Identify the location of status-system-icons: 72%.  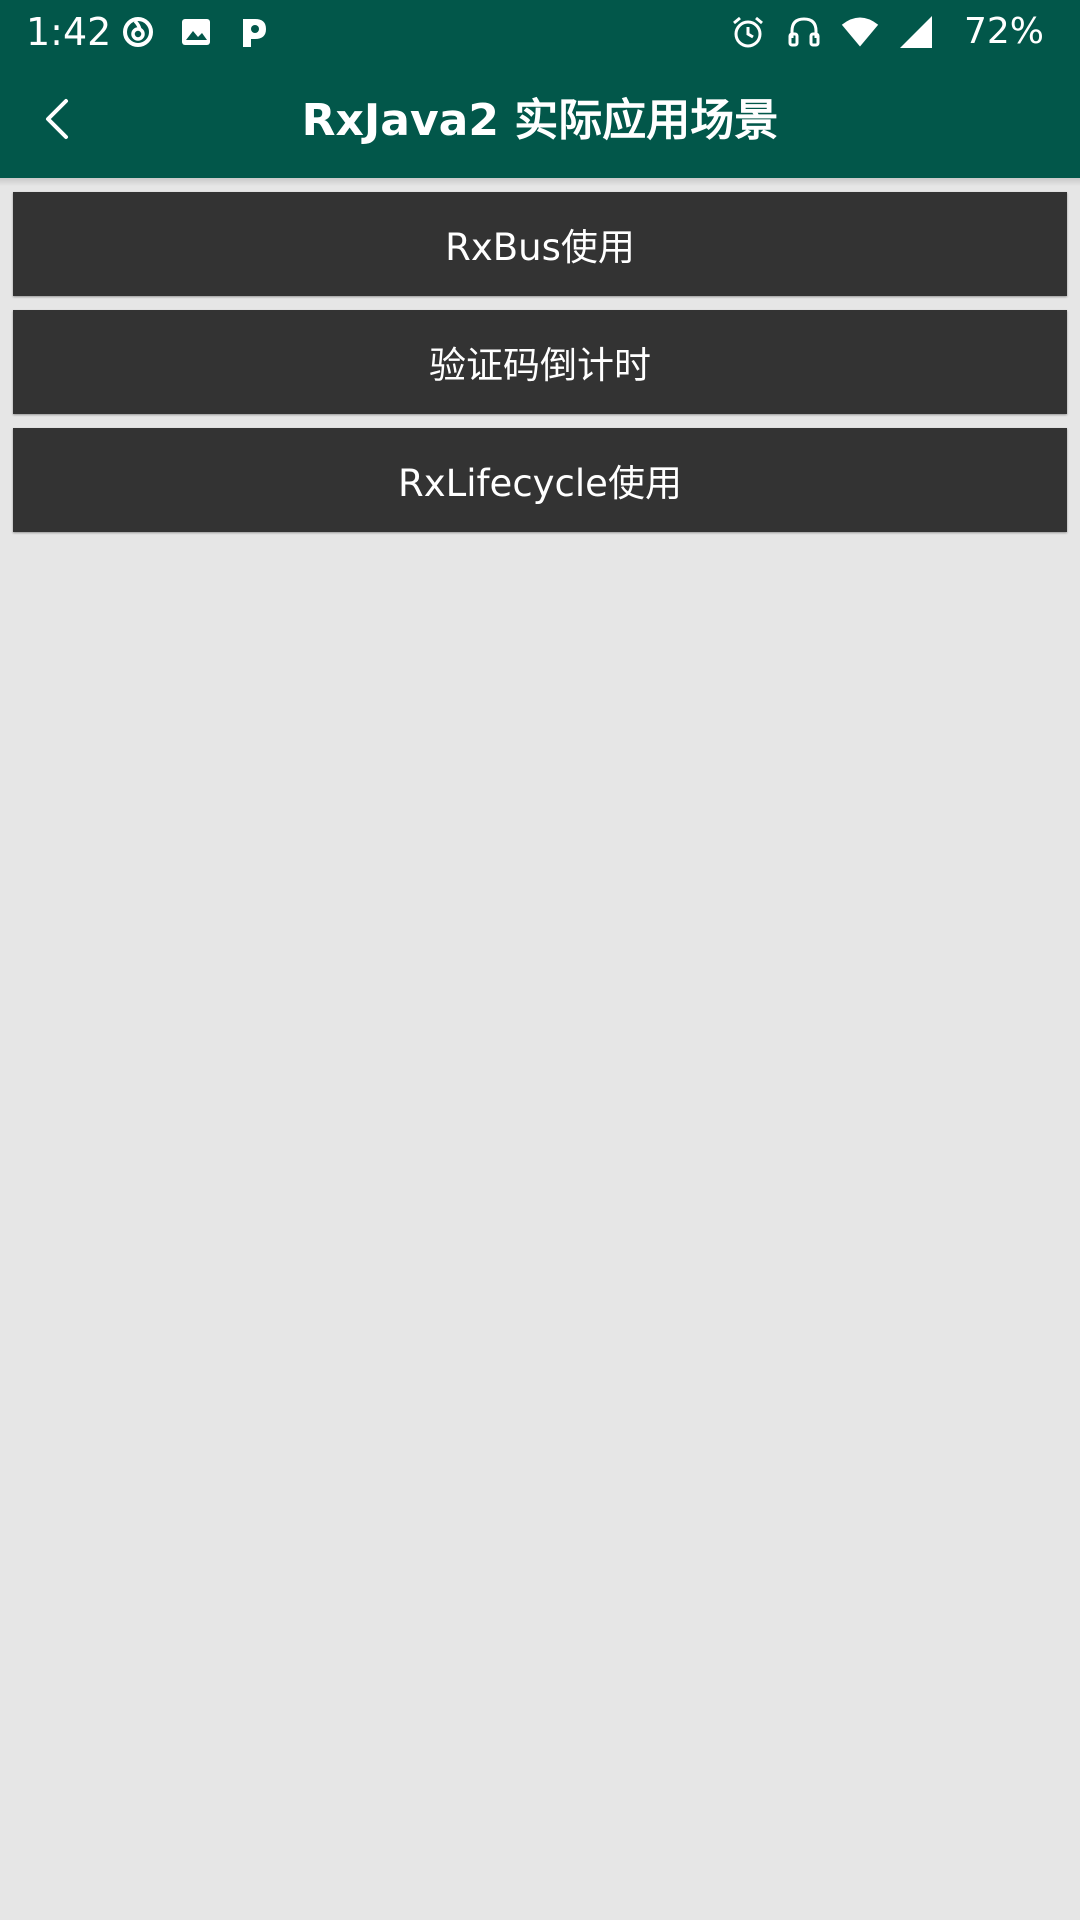
(886, 32).